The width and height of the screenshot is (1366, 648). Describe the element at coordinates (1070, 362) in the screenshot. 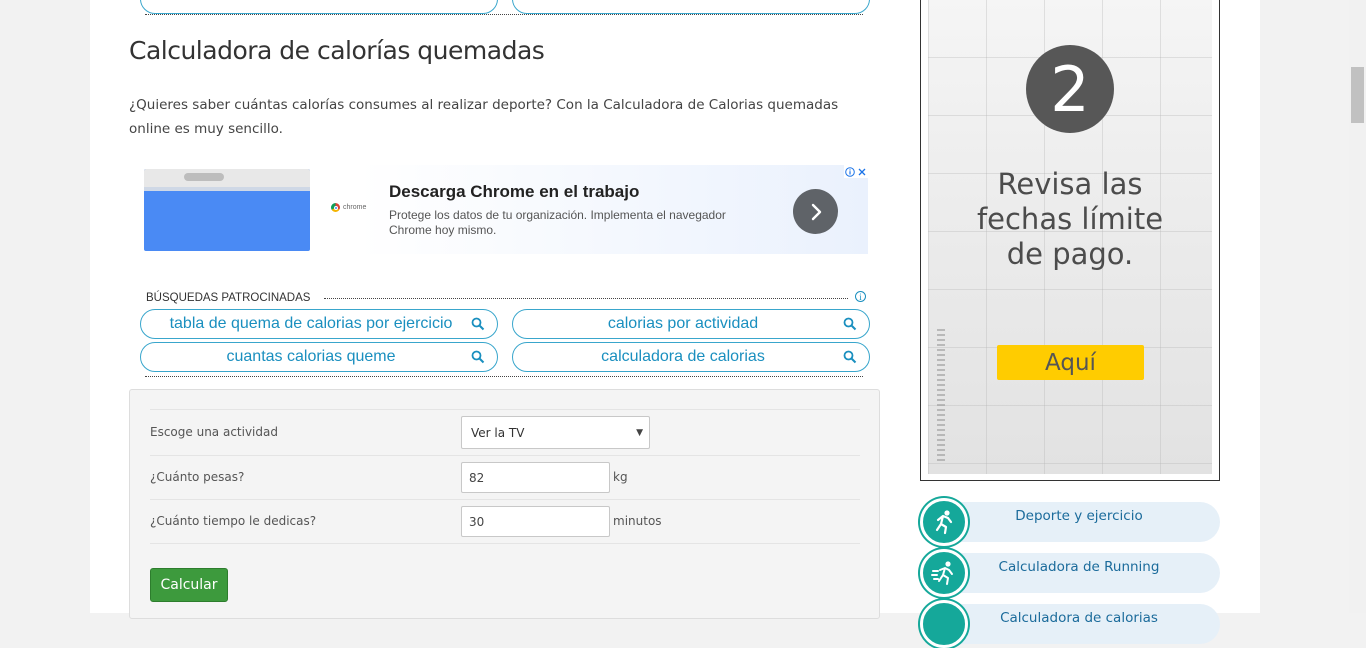

I see `side-ad-button: Aquí` at that location.